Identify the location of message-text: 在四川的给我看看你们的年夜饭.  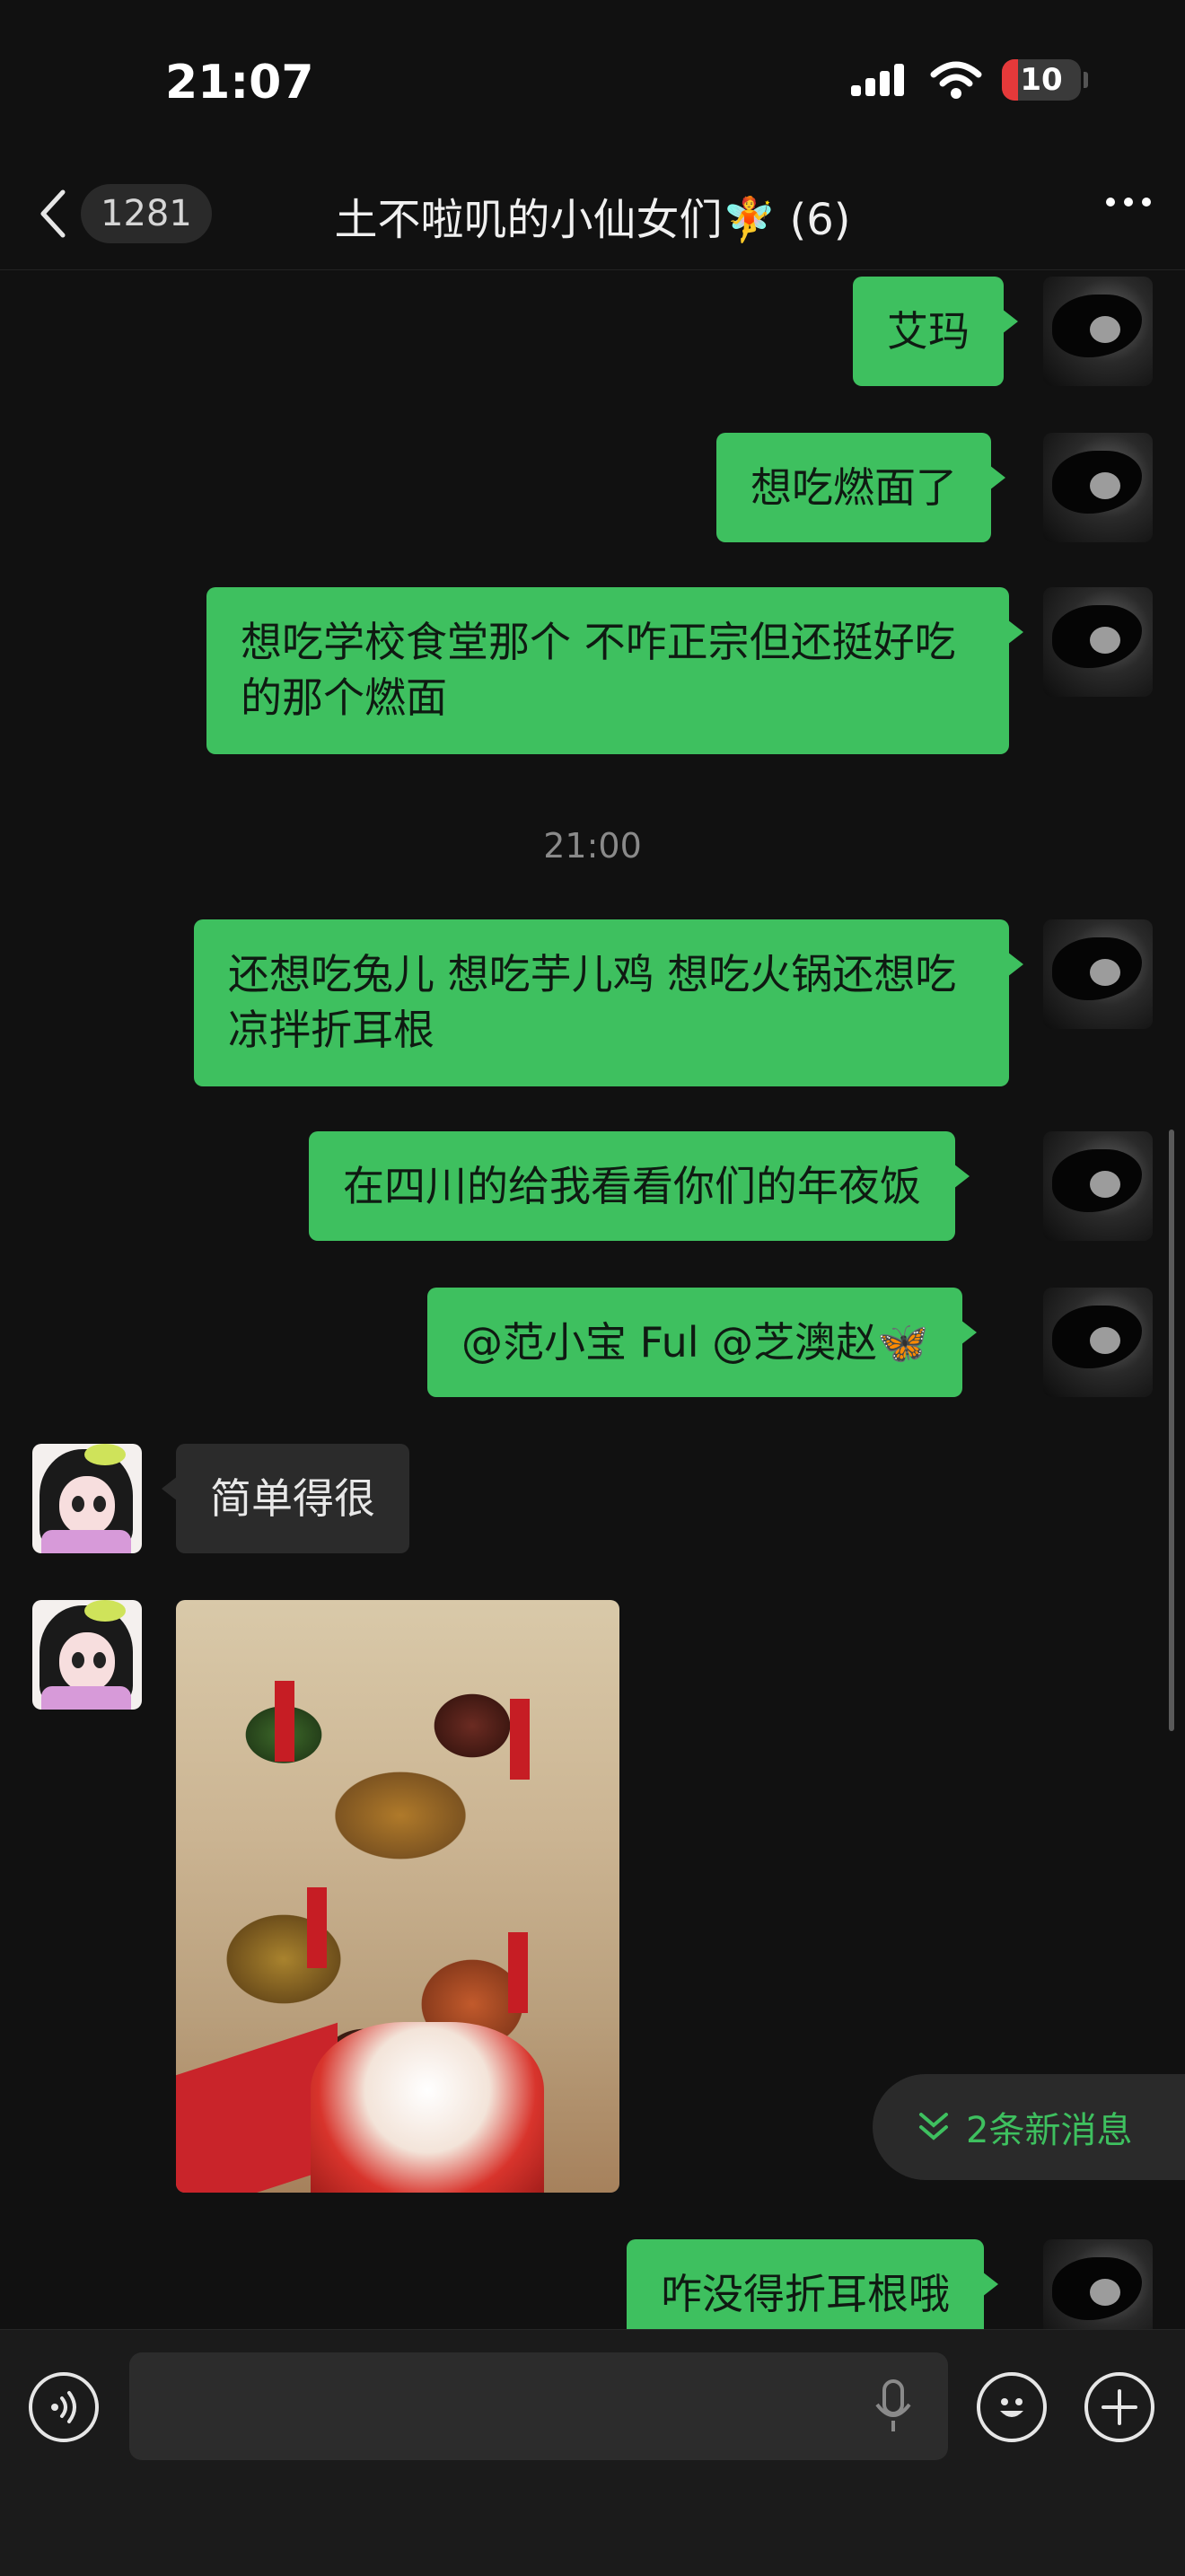
(632, 1186).